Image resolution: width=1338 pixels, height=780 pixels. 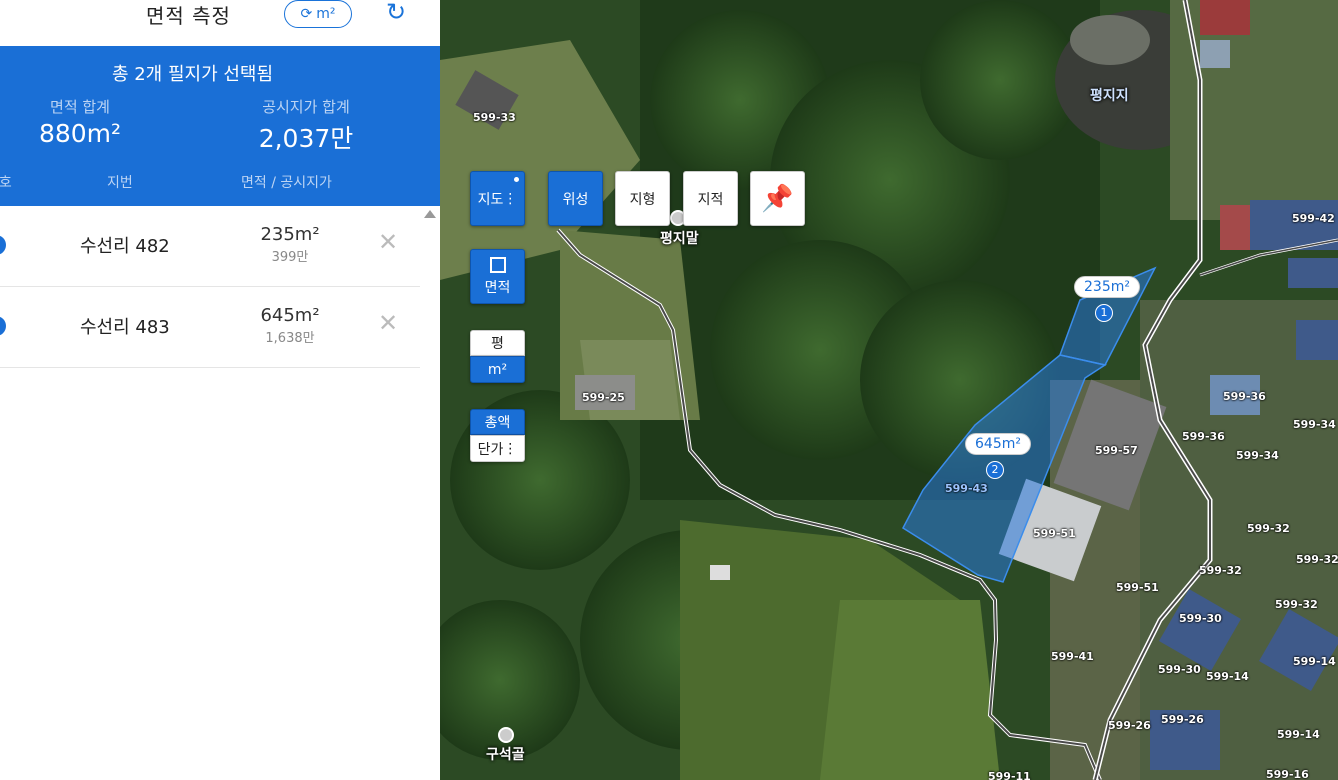 What do you see at coordinates (603, 397) in the screenshot?
I see `parcel-label: 599-25` at bounding box center [603, 397].